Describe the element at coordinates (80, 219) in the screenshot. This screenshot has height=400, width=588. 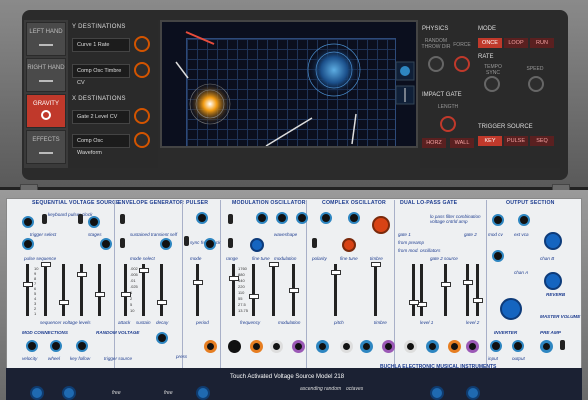
I see `stages-switch` at that location.